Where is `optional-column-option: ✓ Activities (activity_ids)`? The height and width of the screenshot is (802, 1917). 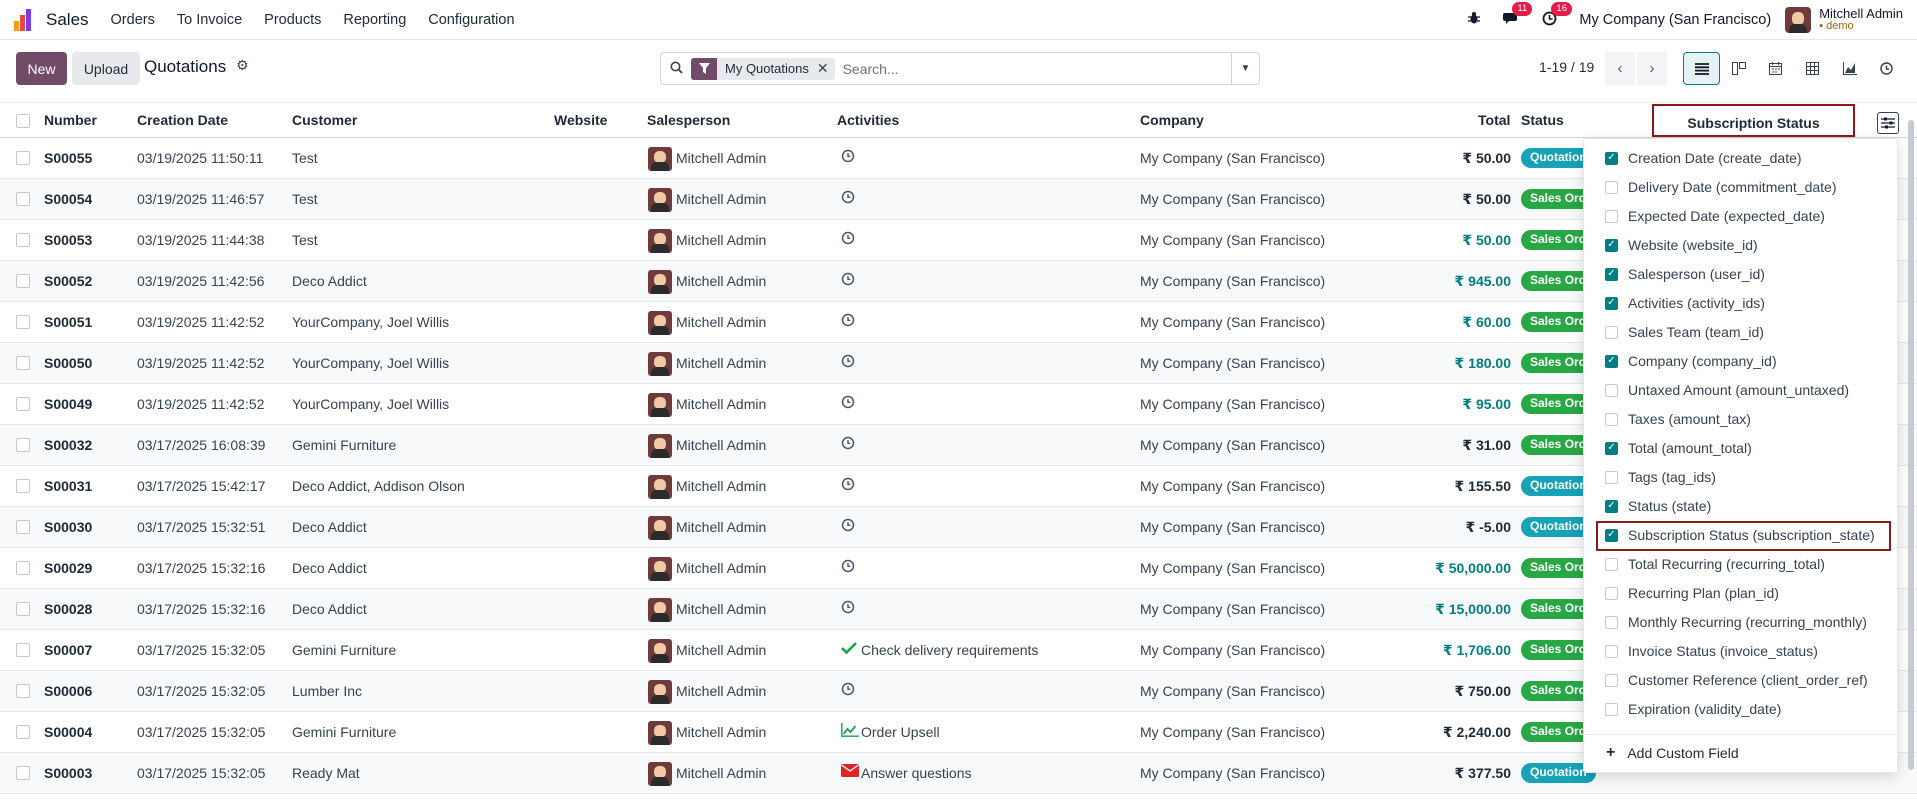
optional-column-option: ✓ Activities (activity_ids) is located at coordinates (1685, 303).